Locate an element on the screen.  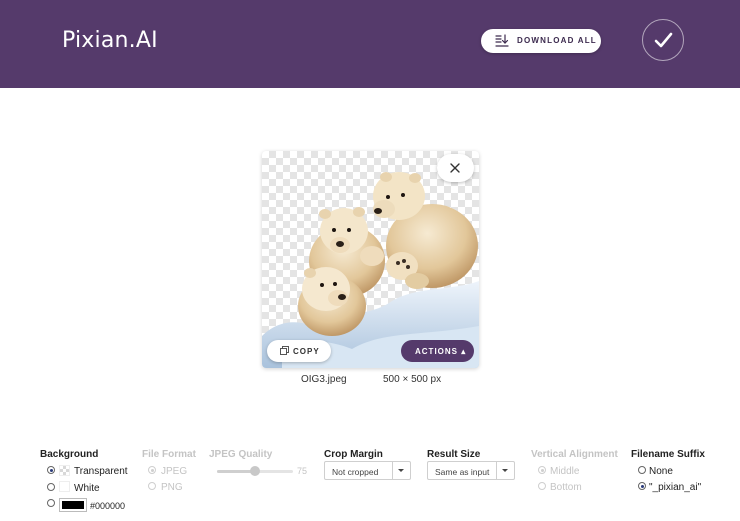
polar-bears-image is located at coordinates (370, 270).